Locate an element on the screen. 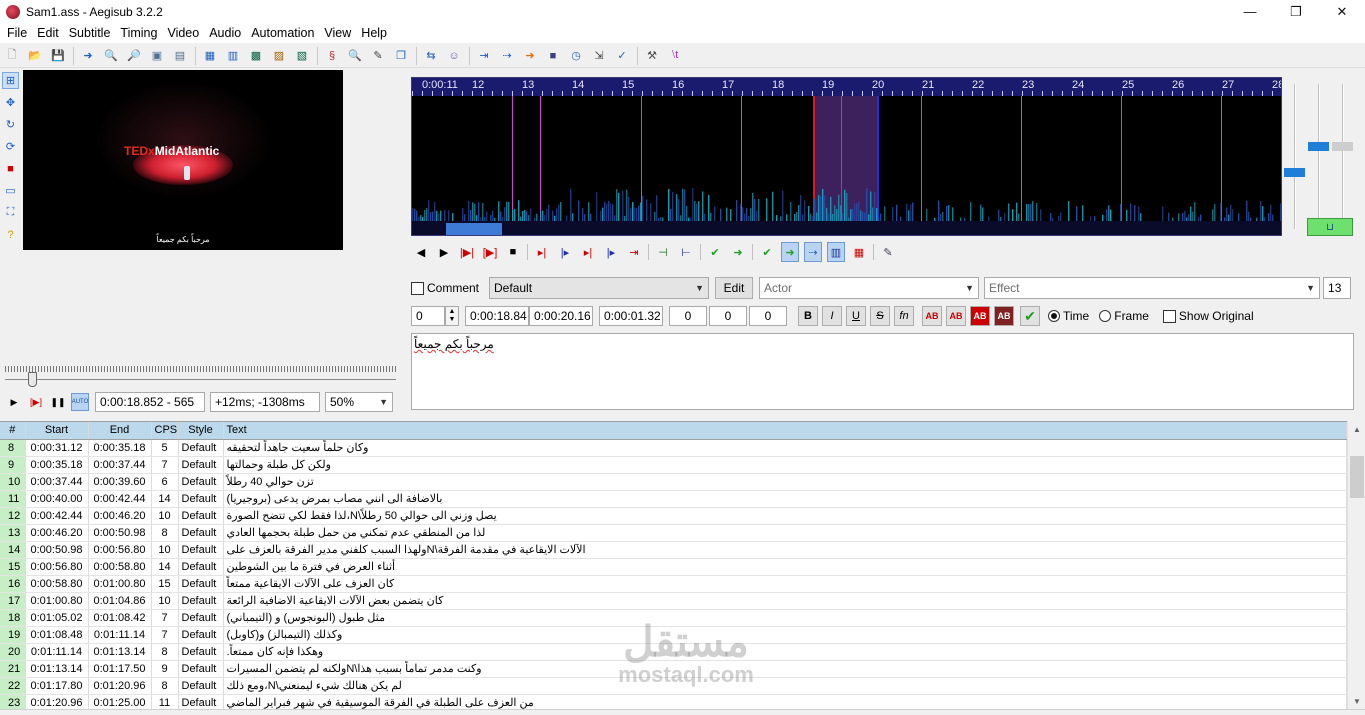 The height and width of the screenshot is (715, 1365). play-line-icon: [▶] is located at coordinates (36, 402).